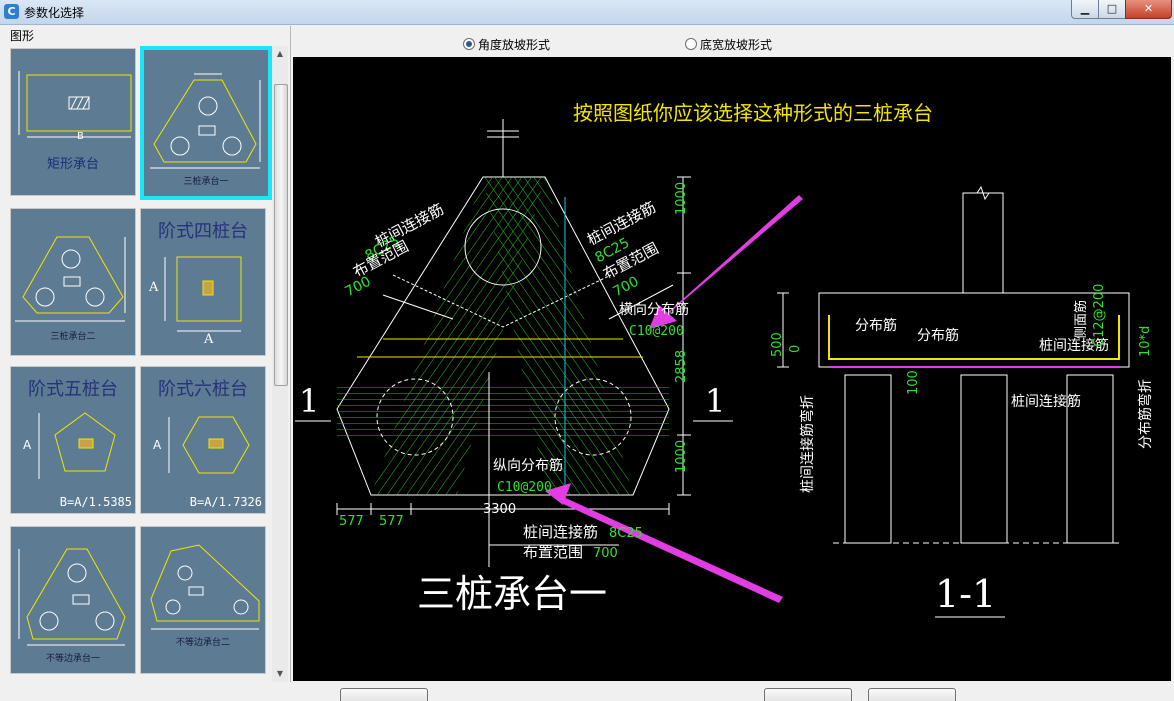  Describe the element at coordinates (206, 123) in the screenshot. I see `thumb-three-pile-cap-1: 三桩承台一` at that location.